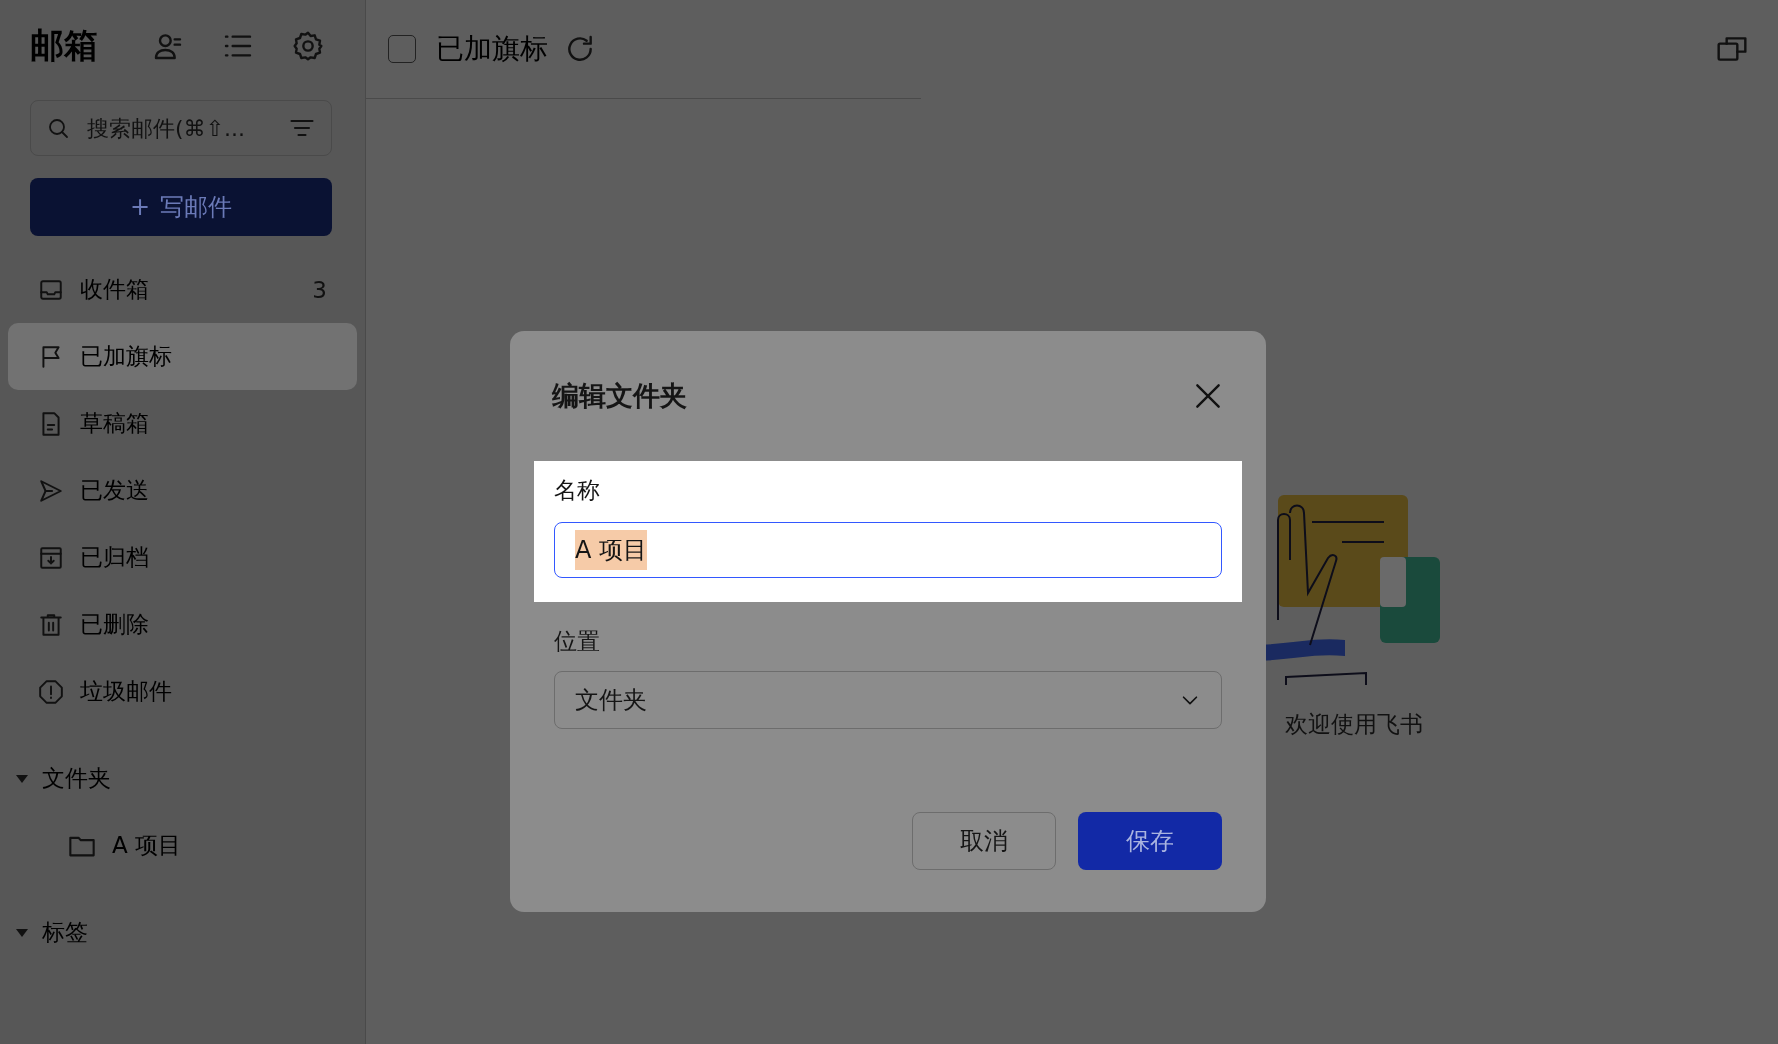 Image resolution: width=1778 pixels, height=1044 pixels. What do you see at coordinates (308, 46) in the screenshot?
I see `settings-icon` at bounding box center [308, 46].